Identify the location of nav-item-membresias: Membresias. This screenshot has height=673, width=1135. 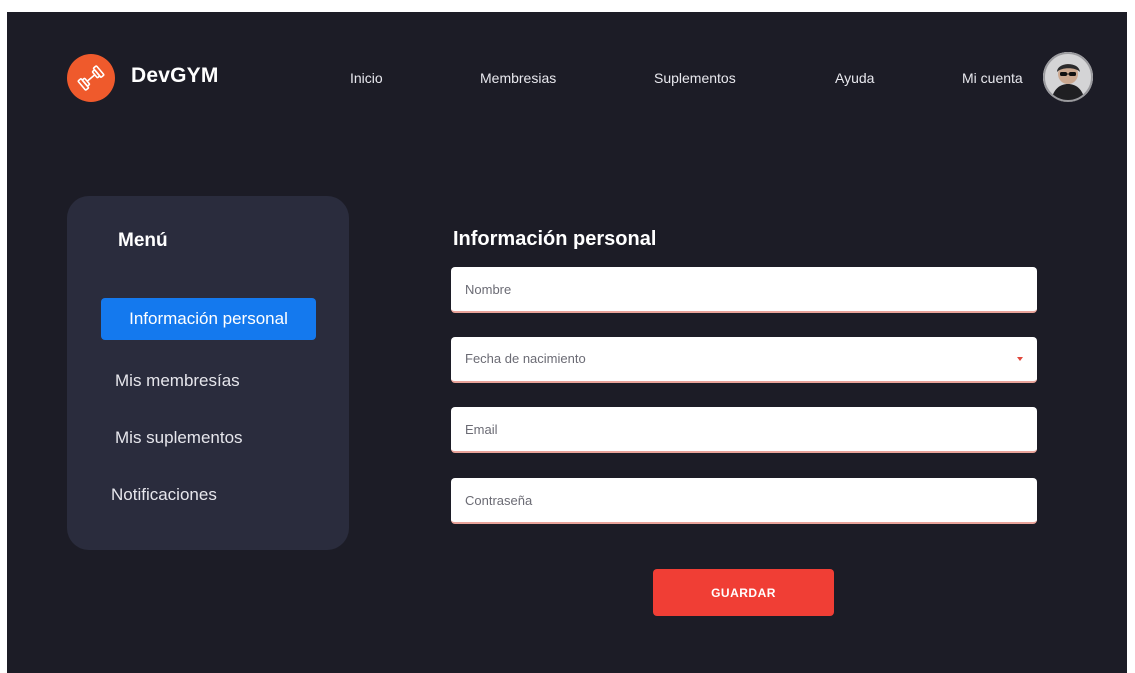
(518, 78).